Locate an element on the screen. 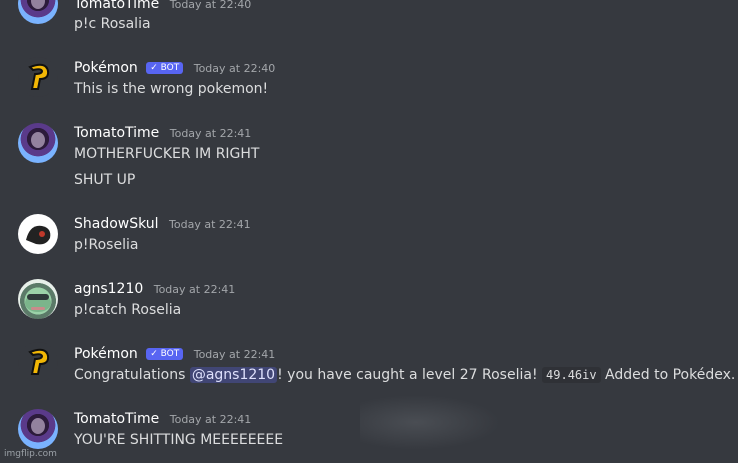 The image size is (738, 463). author-name: agns1210 is located at coordinates (108, 289).